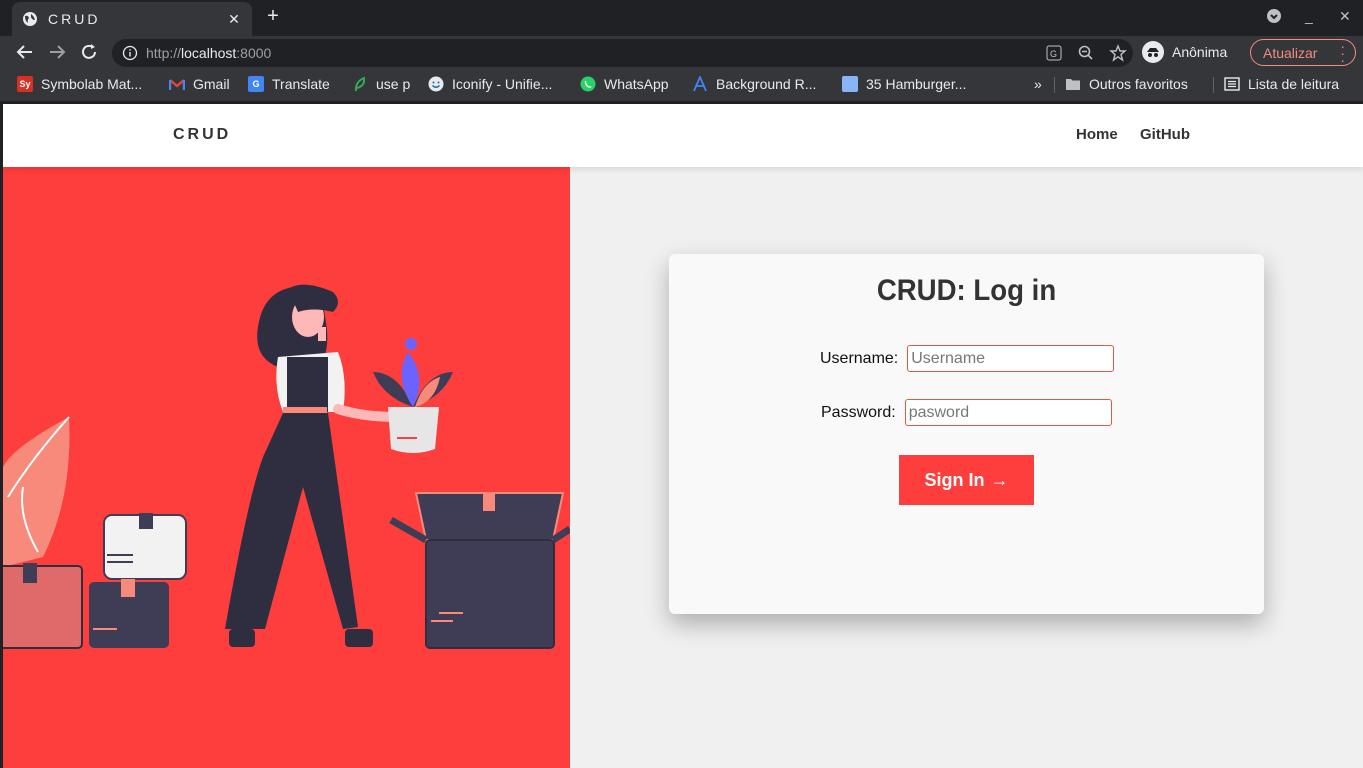 This screenshot has height=768, width=1363. I want to click on address-bar: http://localhost:8000 G, so click(622, 53).